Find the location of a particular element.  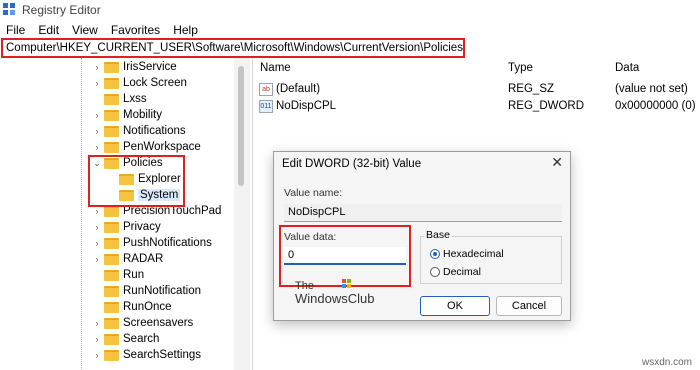

menu-file: File is located at coordinates (15, 30).